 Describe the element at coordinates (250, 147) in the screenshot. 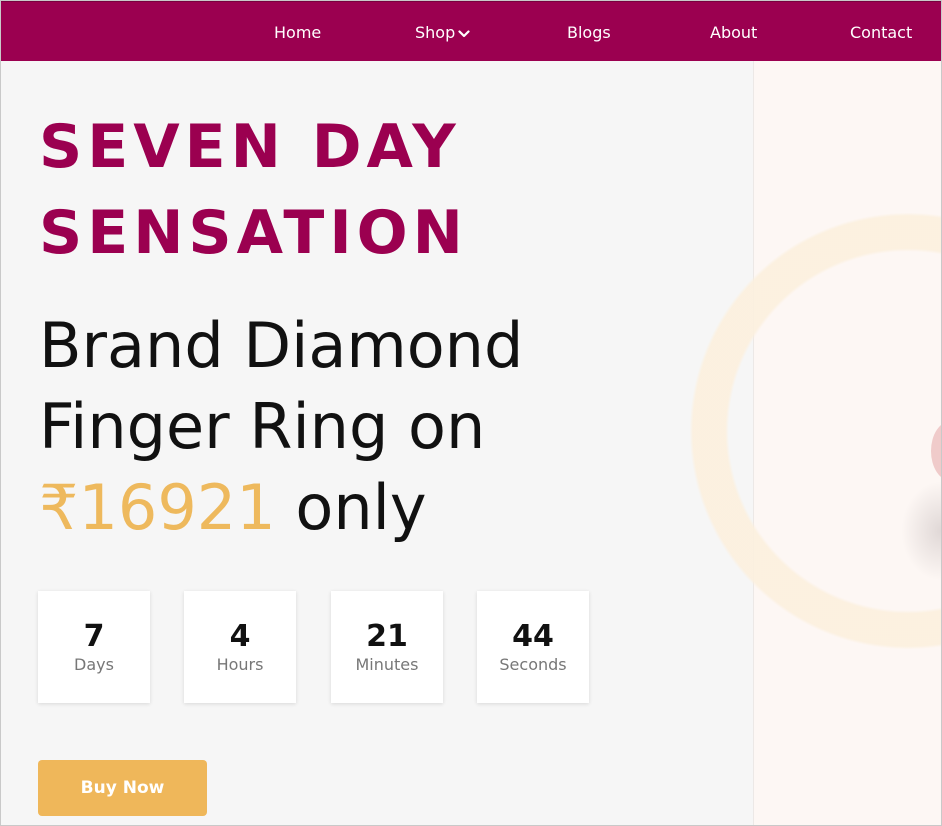

I see `promo-title-line1: SEVEN DAY` at that location.